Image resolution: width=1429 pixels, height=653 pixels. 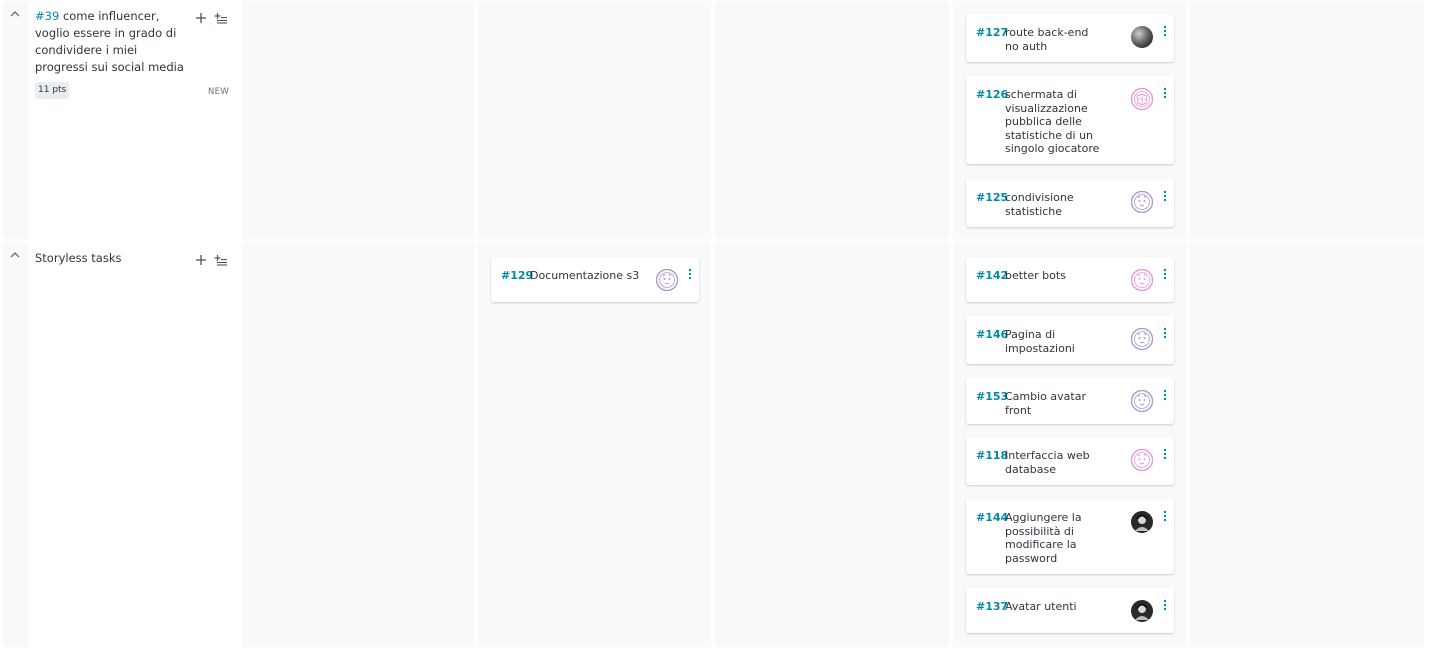 I want to click on swimlane-title: Storyless tasks, so click(x=78, y=258).